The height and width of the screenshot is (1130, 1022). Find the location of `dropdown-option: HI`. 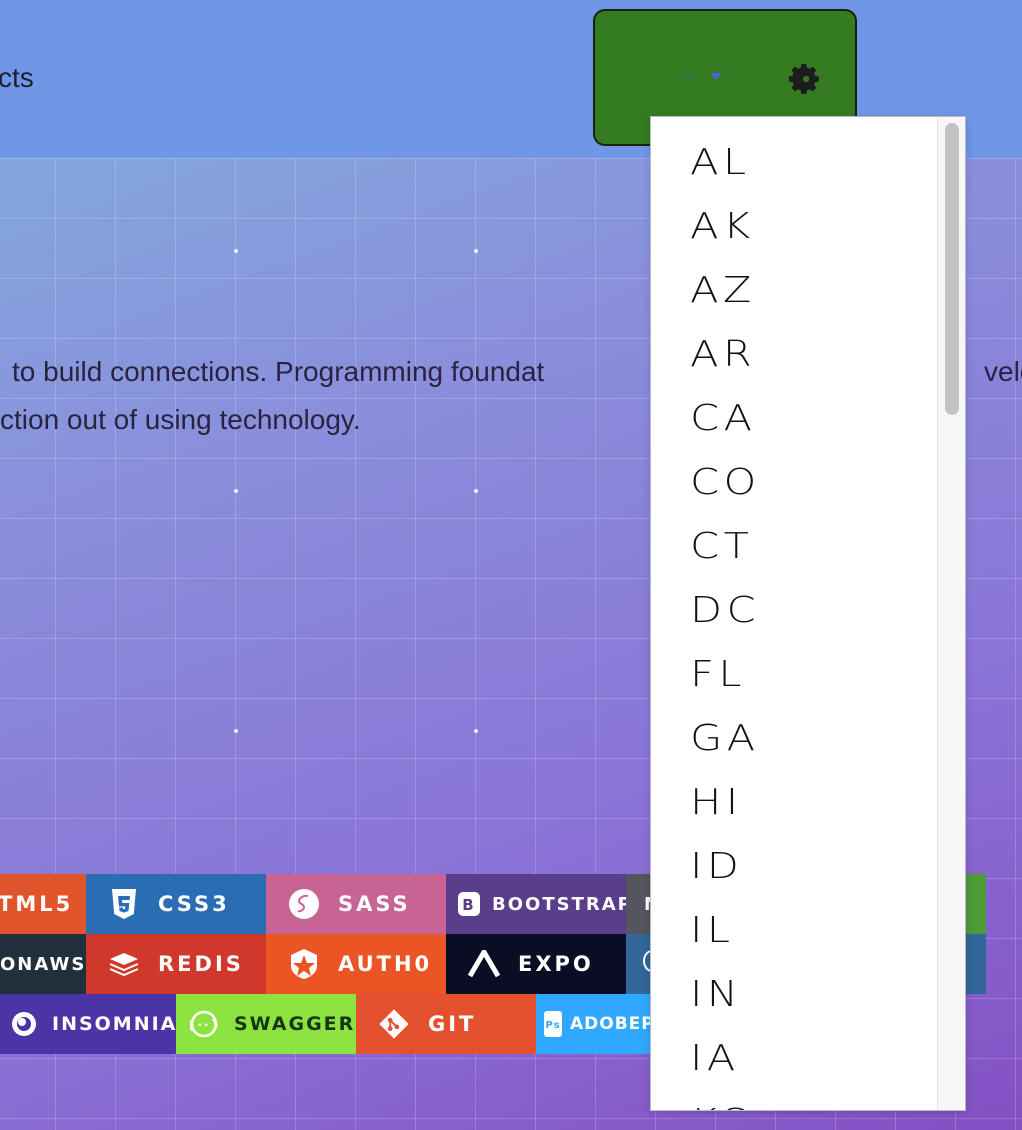

dropdown-option: HI is located at coordinates (808, 803).